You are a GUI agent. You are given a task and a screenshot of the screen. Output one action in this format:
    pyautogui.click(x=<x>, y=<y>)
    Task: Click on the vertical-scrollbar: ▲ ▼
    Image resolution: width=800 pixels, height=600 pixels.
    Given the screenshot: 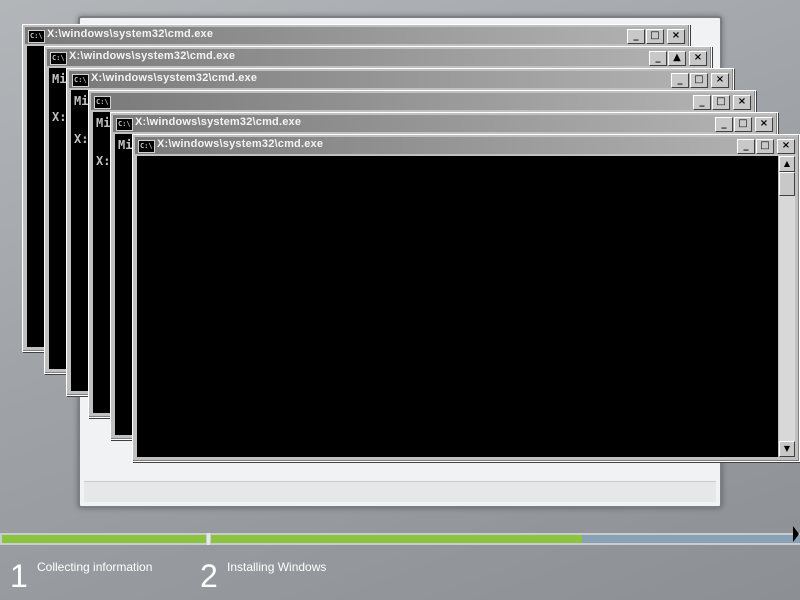 What is the action you would take?
    pyautogui.click(x=787, y=306)
    